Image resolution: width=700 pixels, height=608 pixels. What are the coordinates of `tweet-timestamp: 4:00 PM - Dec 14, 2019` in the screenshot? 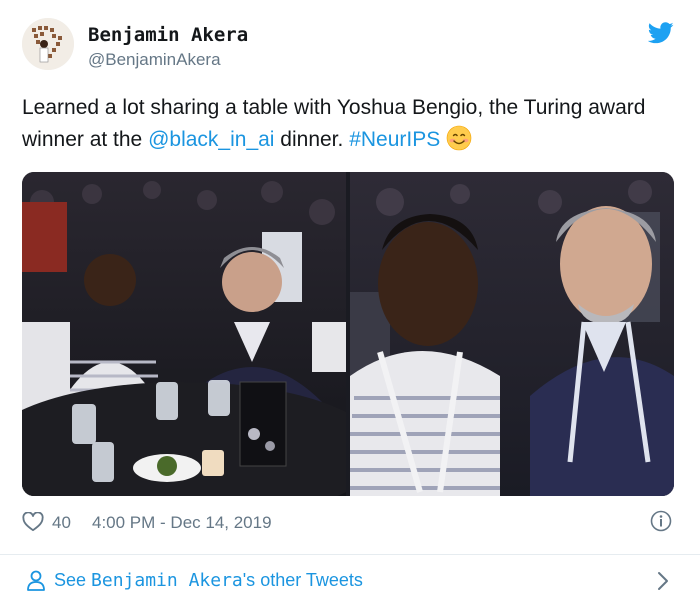 It's located at (182, 523).